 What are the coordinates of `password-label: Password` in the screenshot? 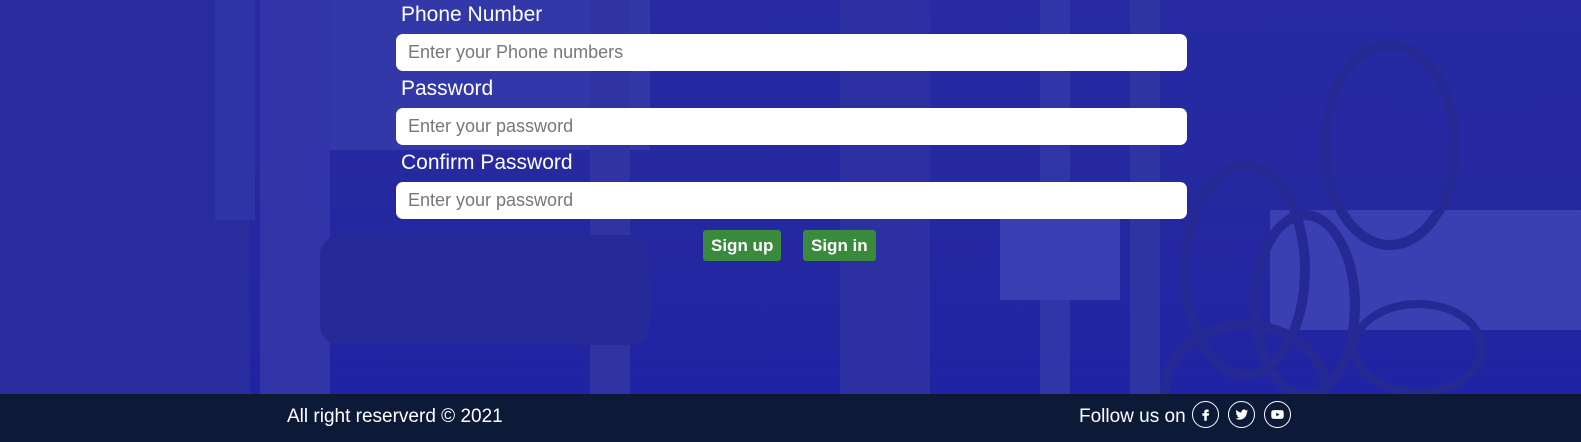 It's located at (447, 88).